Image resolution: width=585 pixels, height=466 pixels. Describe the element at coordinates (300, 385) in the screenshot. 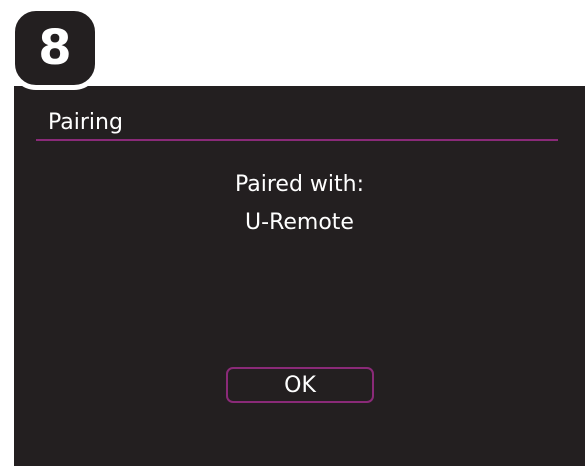

I see `ok-button: OK` at that location.